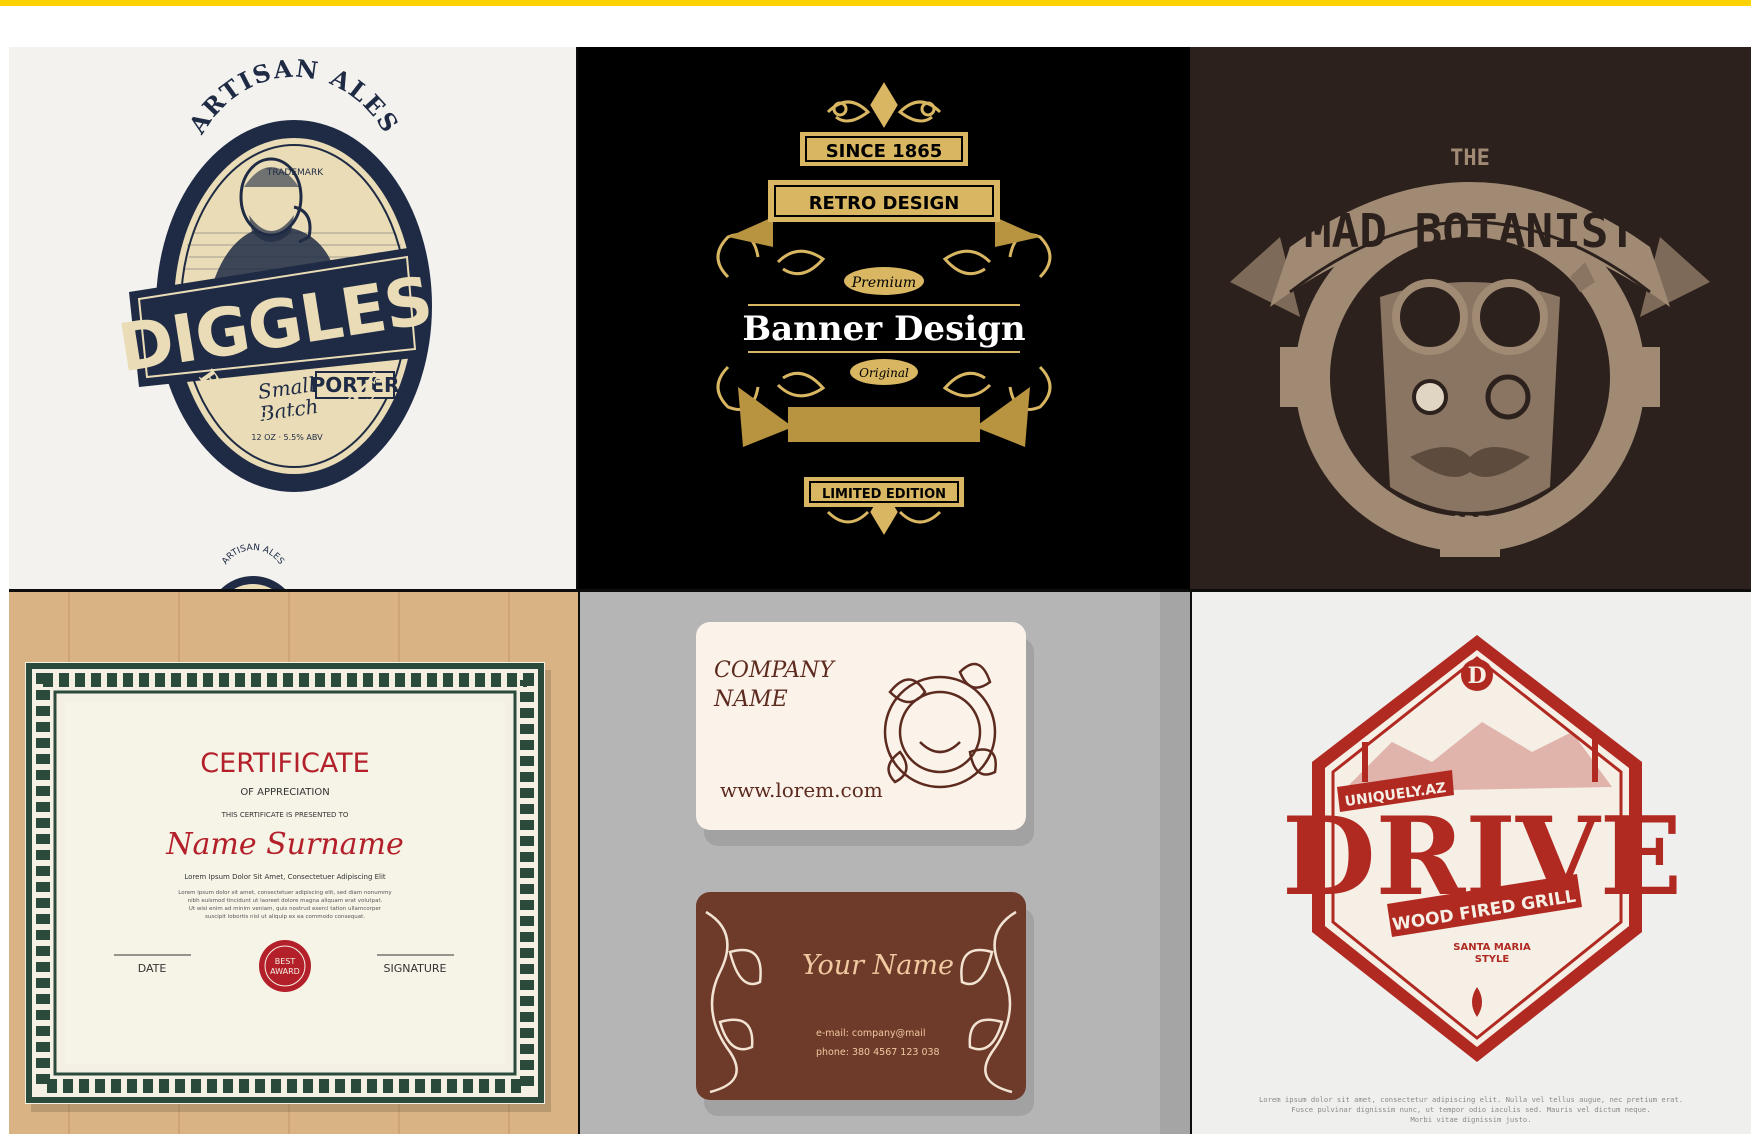  What do you see at coordinates (884, 203) in the screenshot?
I see `retro-text: RETRO DESIGN` at bounding box center [884, 203].